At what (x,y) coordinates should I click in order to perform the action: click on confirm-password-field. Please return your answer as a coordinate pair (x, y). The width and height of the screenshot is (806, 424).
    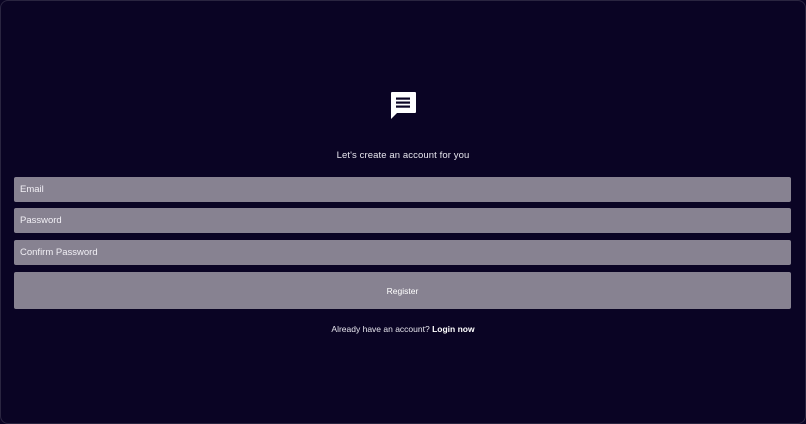
    Looking at the image, I should click on (402, 252).